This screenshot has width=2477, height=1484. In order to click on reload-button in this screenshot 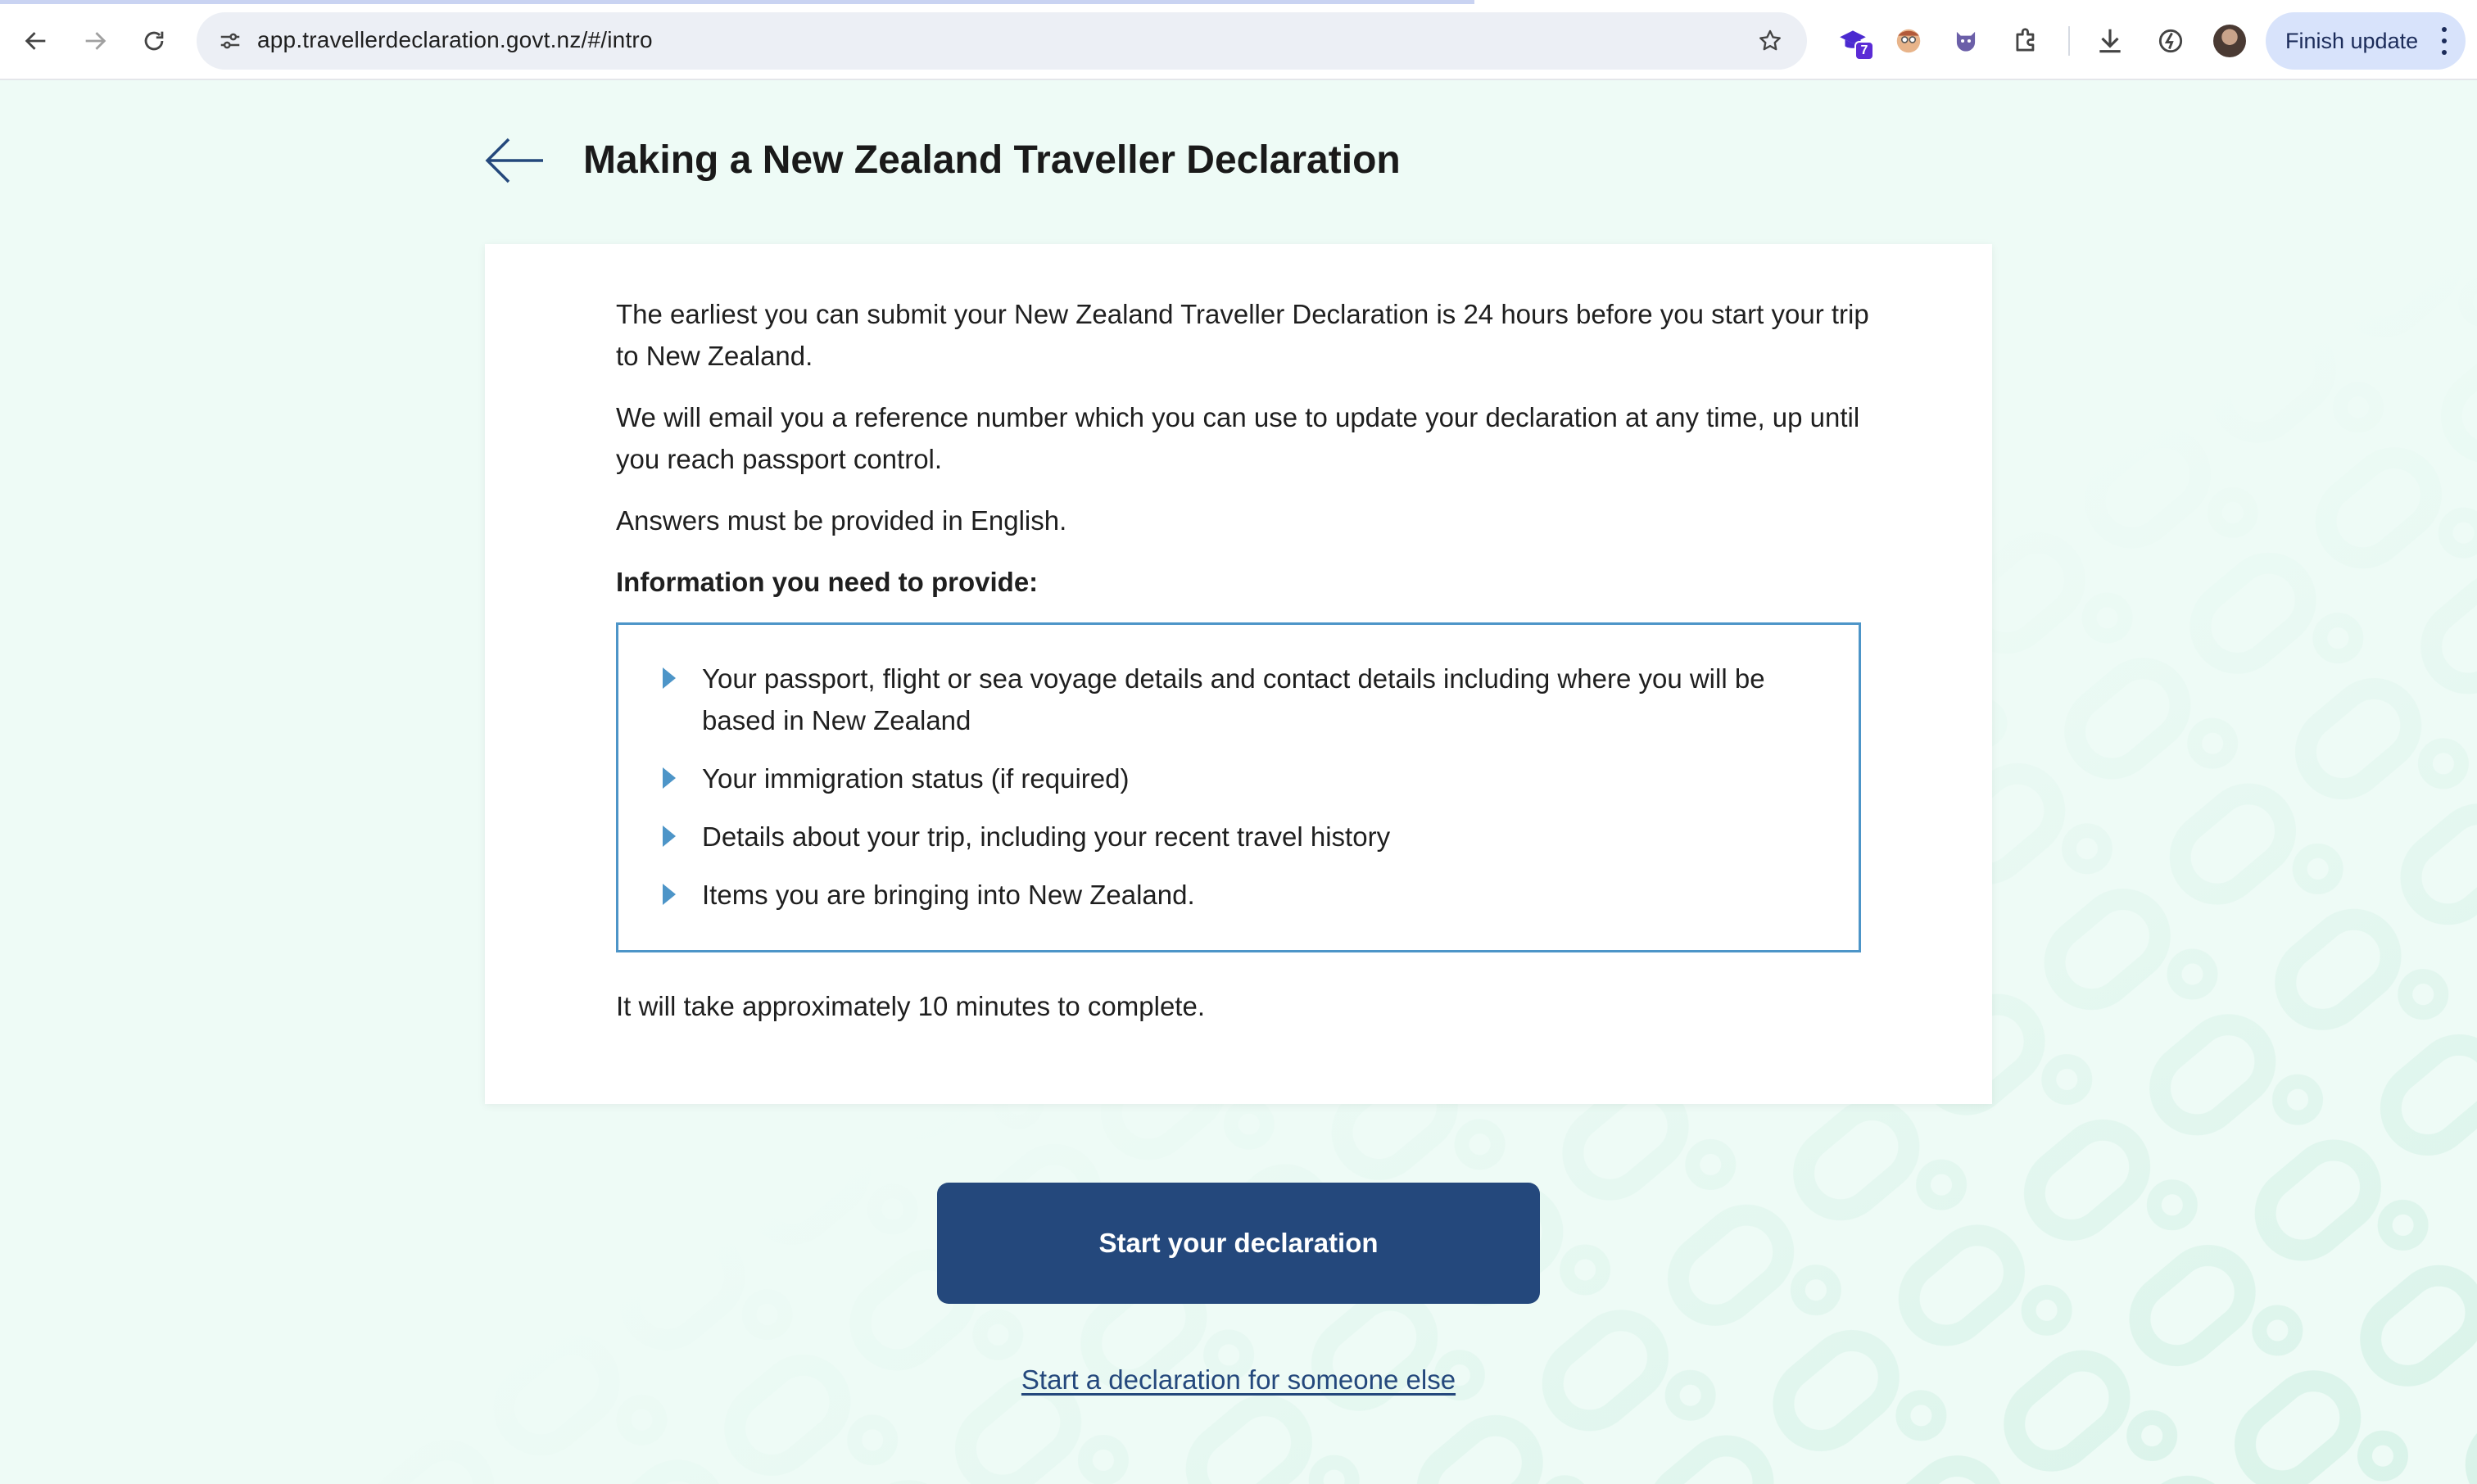, I will do `click(154, 41)`.